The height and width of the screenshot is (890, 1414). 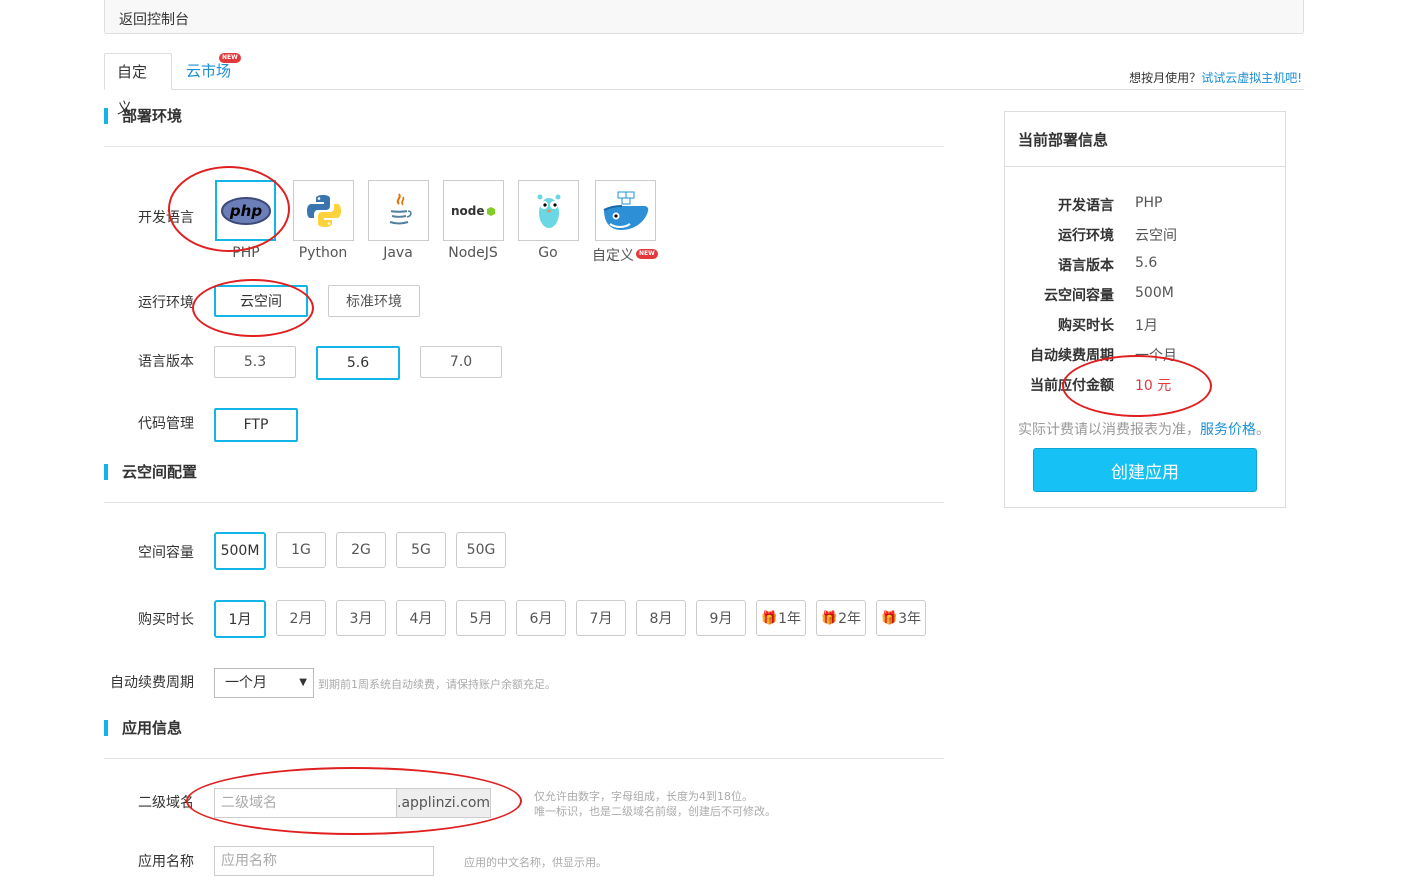 I want to click on lang-card-java, so click(x=398, y=210).